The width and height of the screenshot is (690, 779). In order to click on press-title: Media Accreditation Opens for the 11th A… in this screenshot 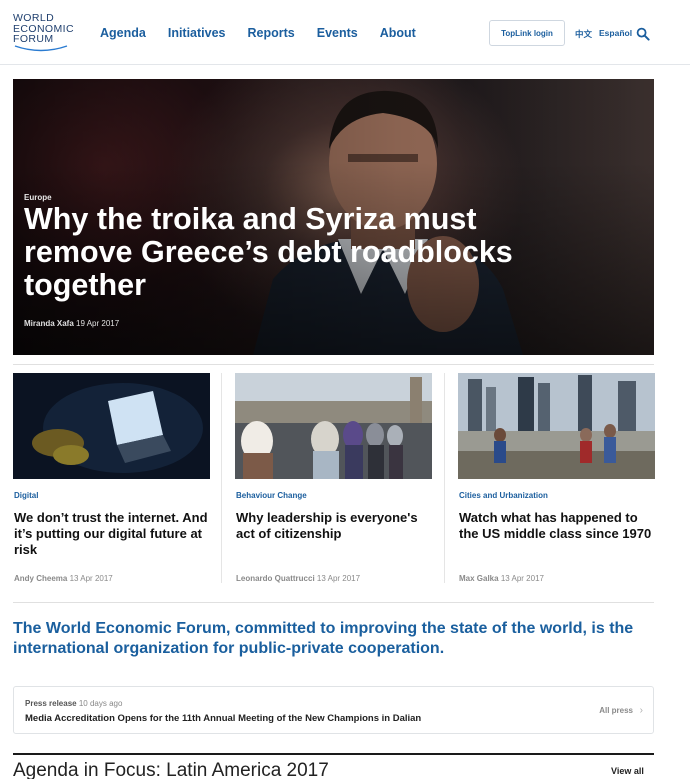, I will do `click(223, 718)`.